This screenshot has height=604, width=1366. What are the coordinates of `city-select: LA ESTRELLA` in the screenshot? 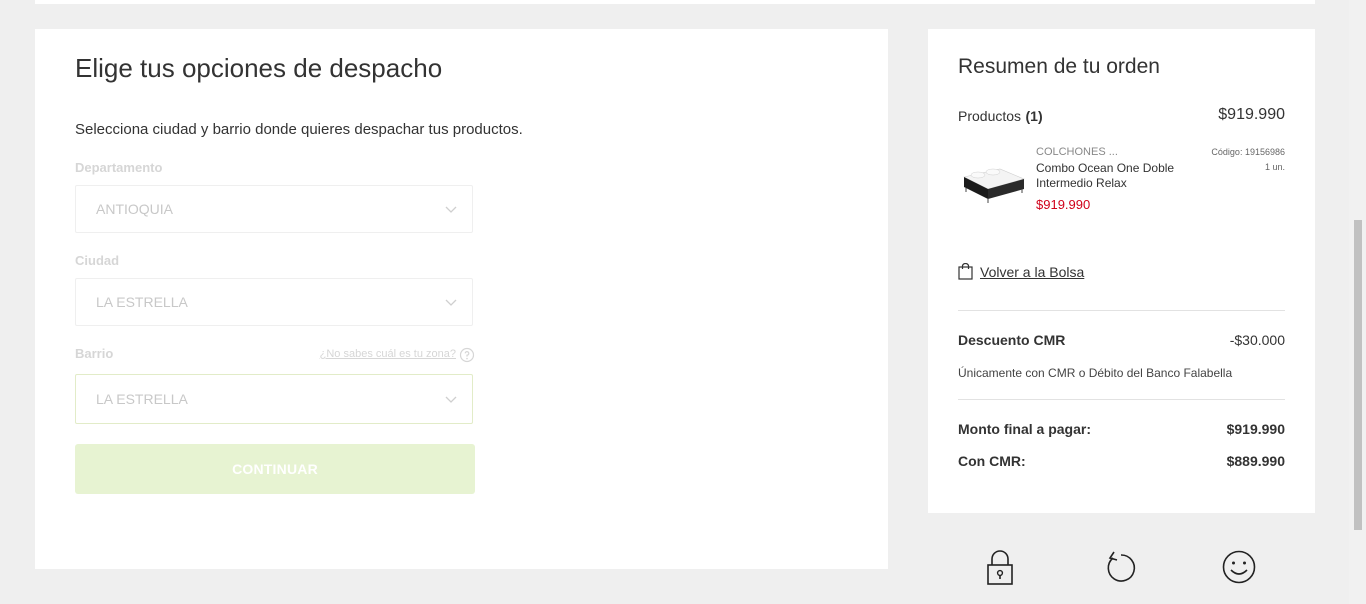 It's located at (274, 302).